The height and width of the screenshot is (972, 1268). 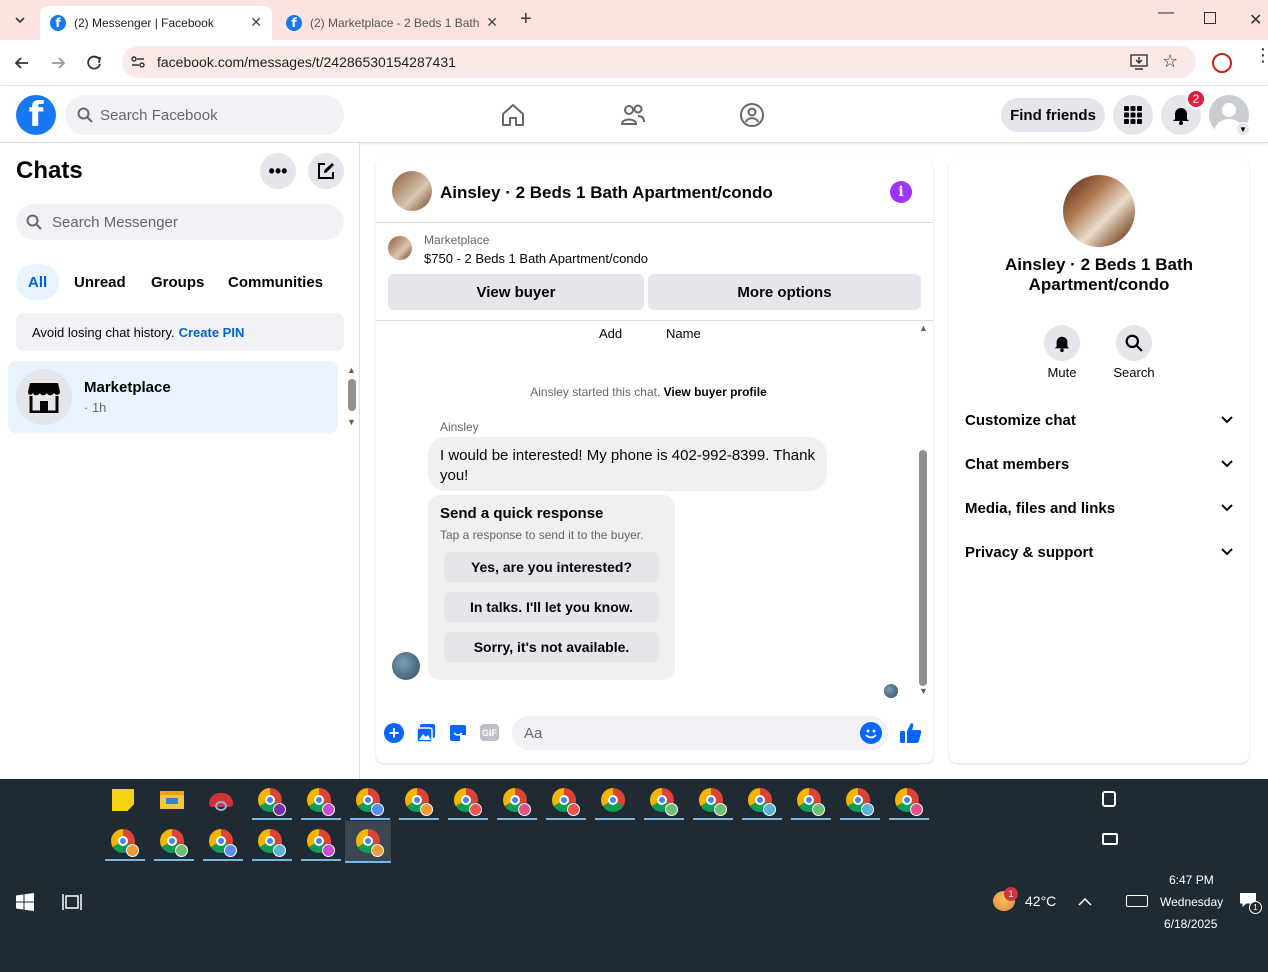 What do you see at coordinates (458, 735) in the screenshot?
I see `sticker-icon` at bounding box center [458, 735].